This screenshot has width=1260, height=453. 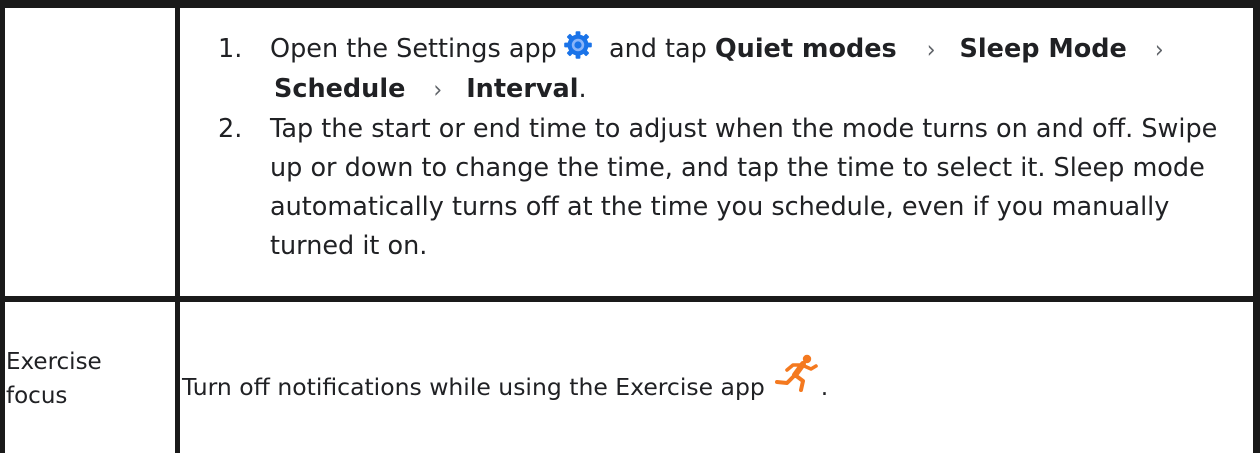 I want to click on step-end-punct: ., so click(x=582, y=89).